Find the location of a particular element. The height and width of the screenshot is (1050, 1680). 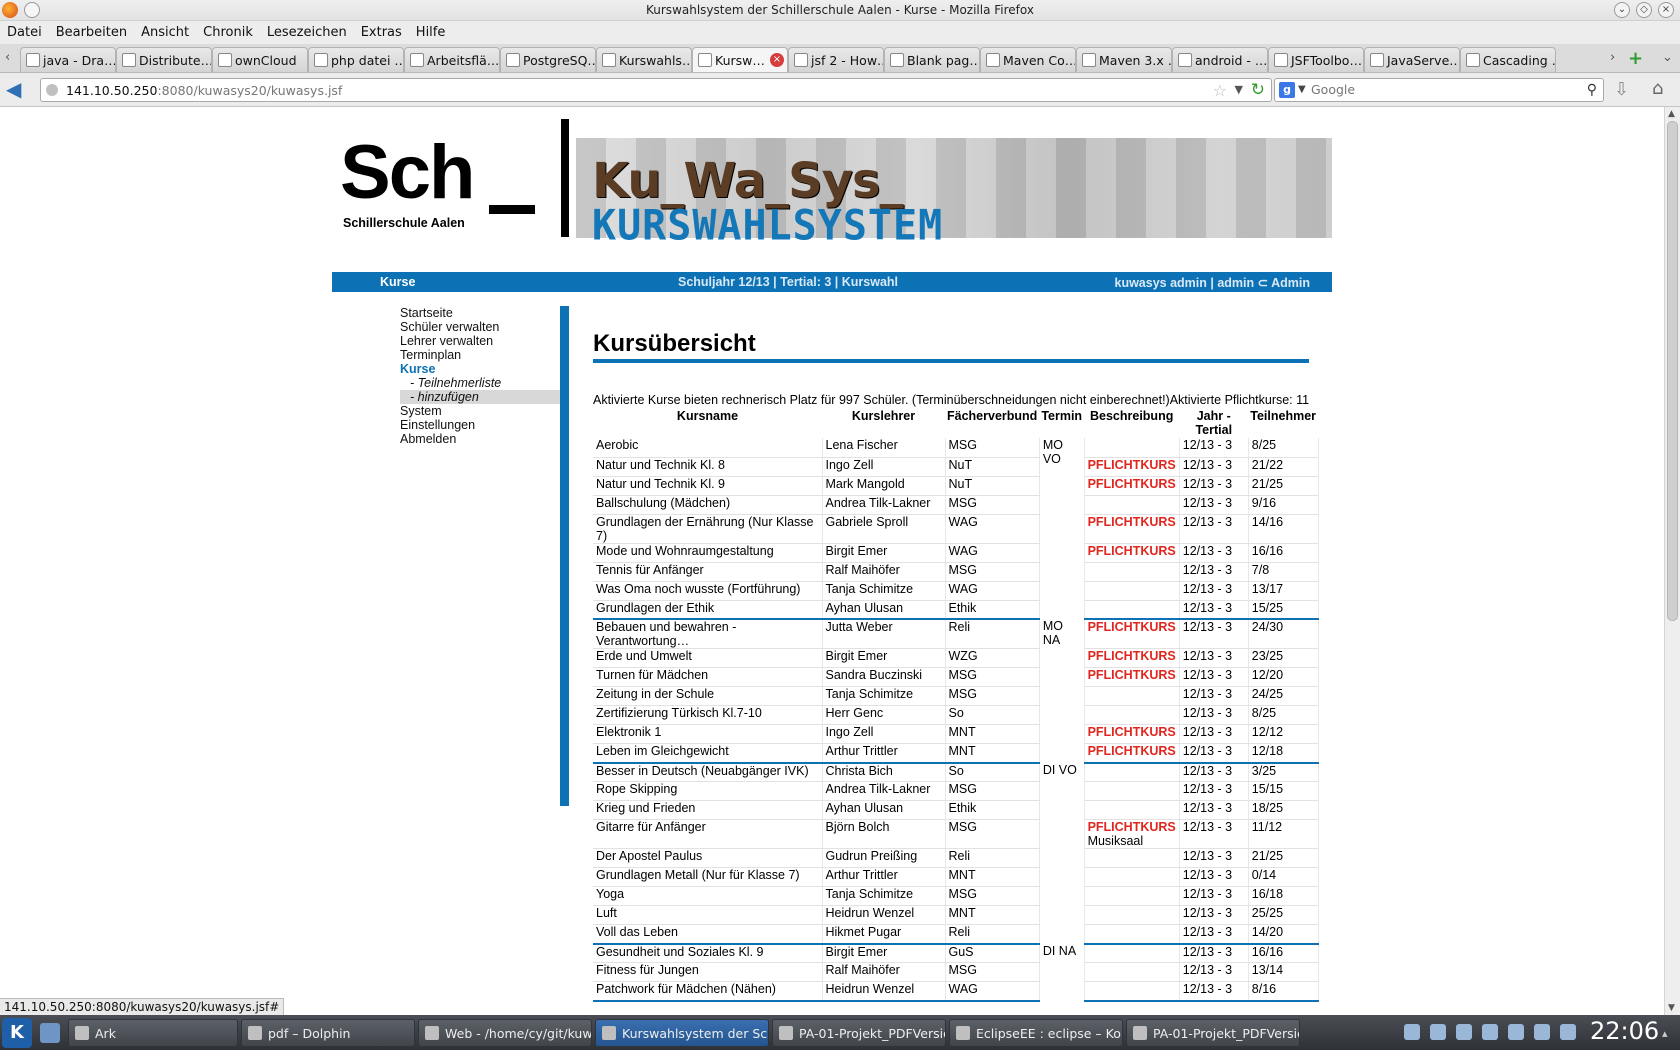

search-input is located at coordinates (1436, 89).